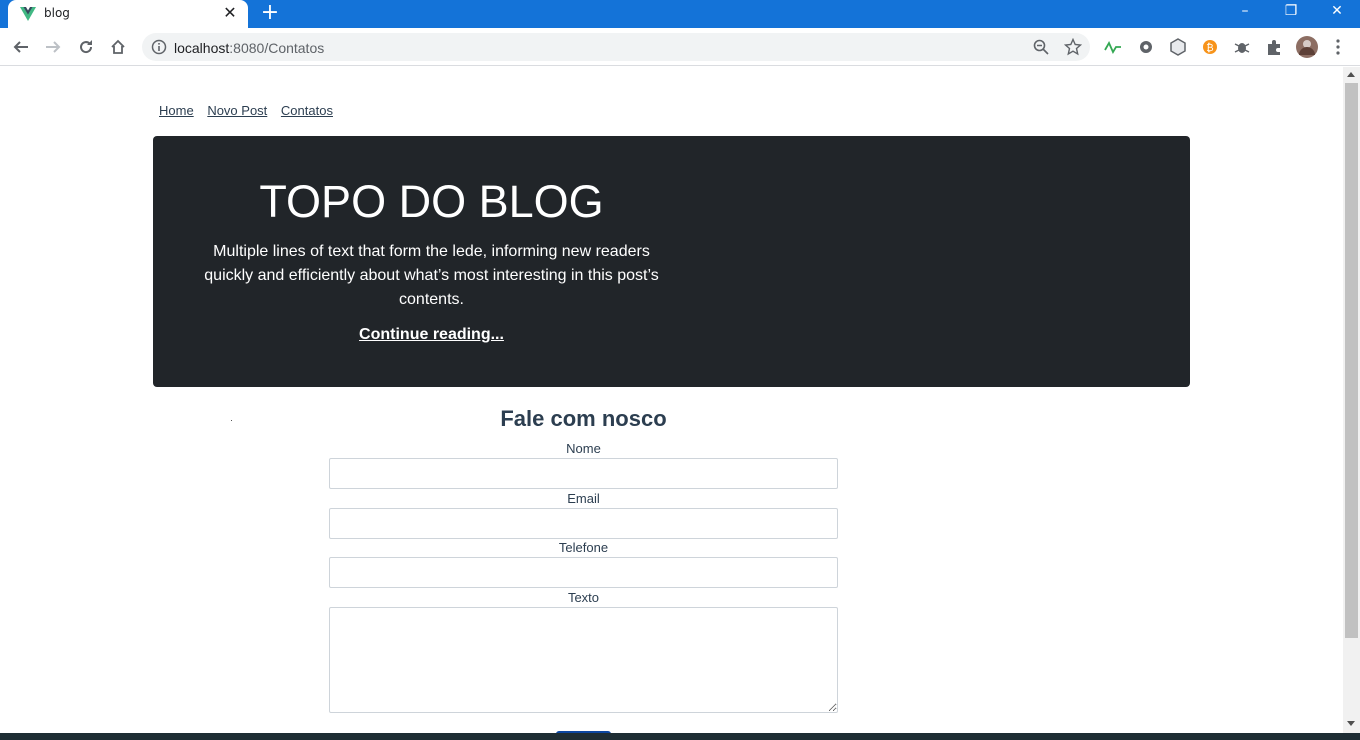  What do you see at coordinates (1073, 47) in the screenshot?
I see `star-icon` at bounding box center [1073, 47].